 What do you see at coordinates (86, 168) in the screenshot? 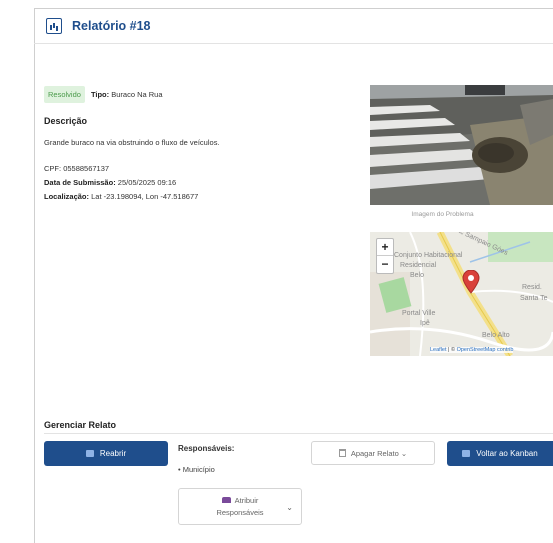
I see `cpf-value: 05588567137` at bounding box center [86, 168].